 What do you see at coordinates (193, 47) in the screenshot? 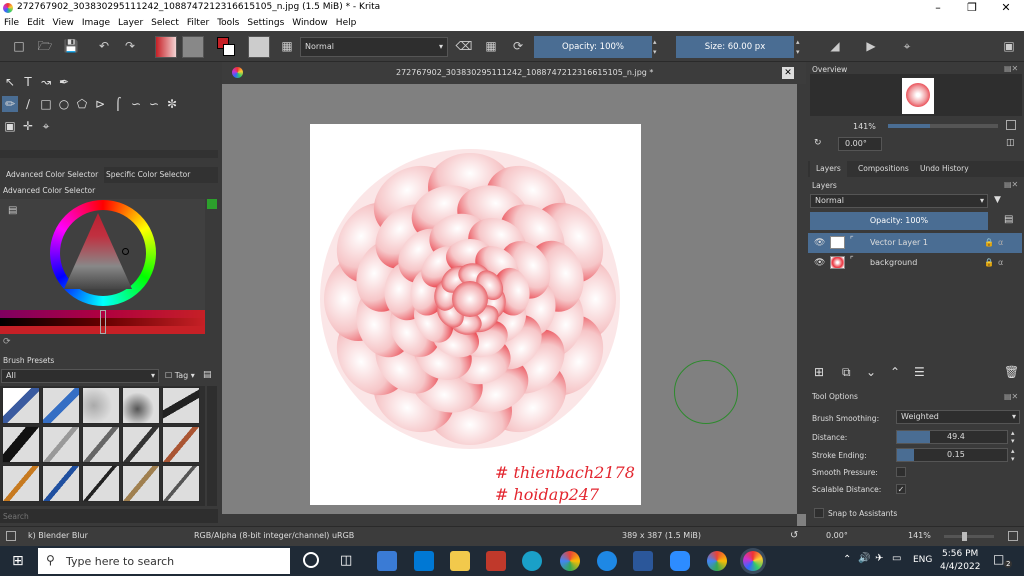
I see `pattern-swatch` at bounding box center [193, 47].